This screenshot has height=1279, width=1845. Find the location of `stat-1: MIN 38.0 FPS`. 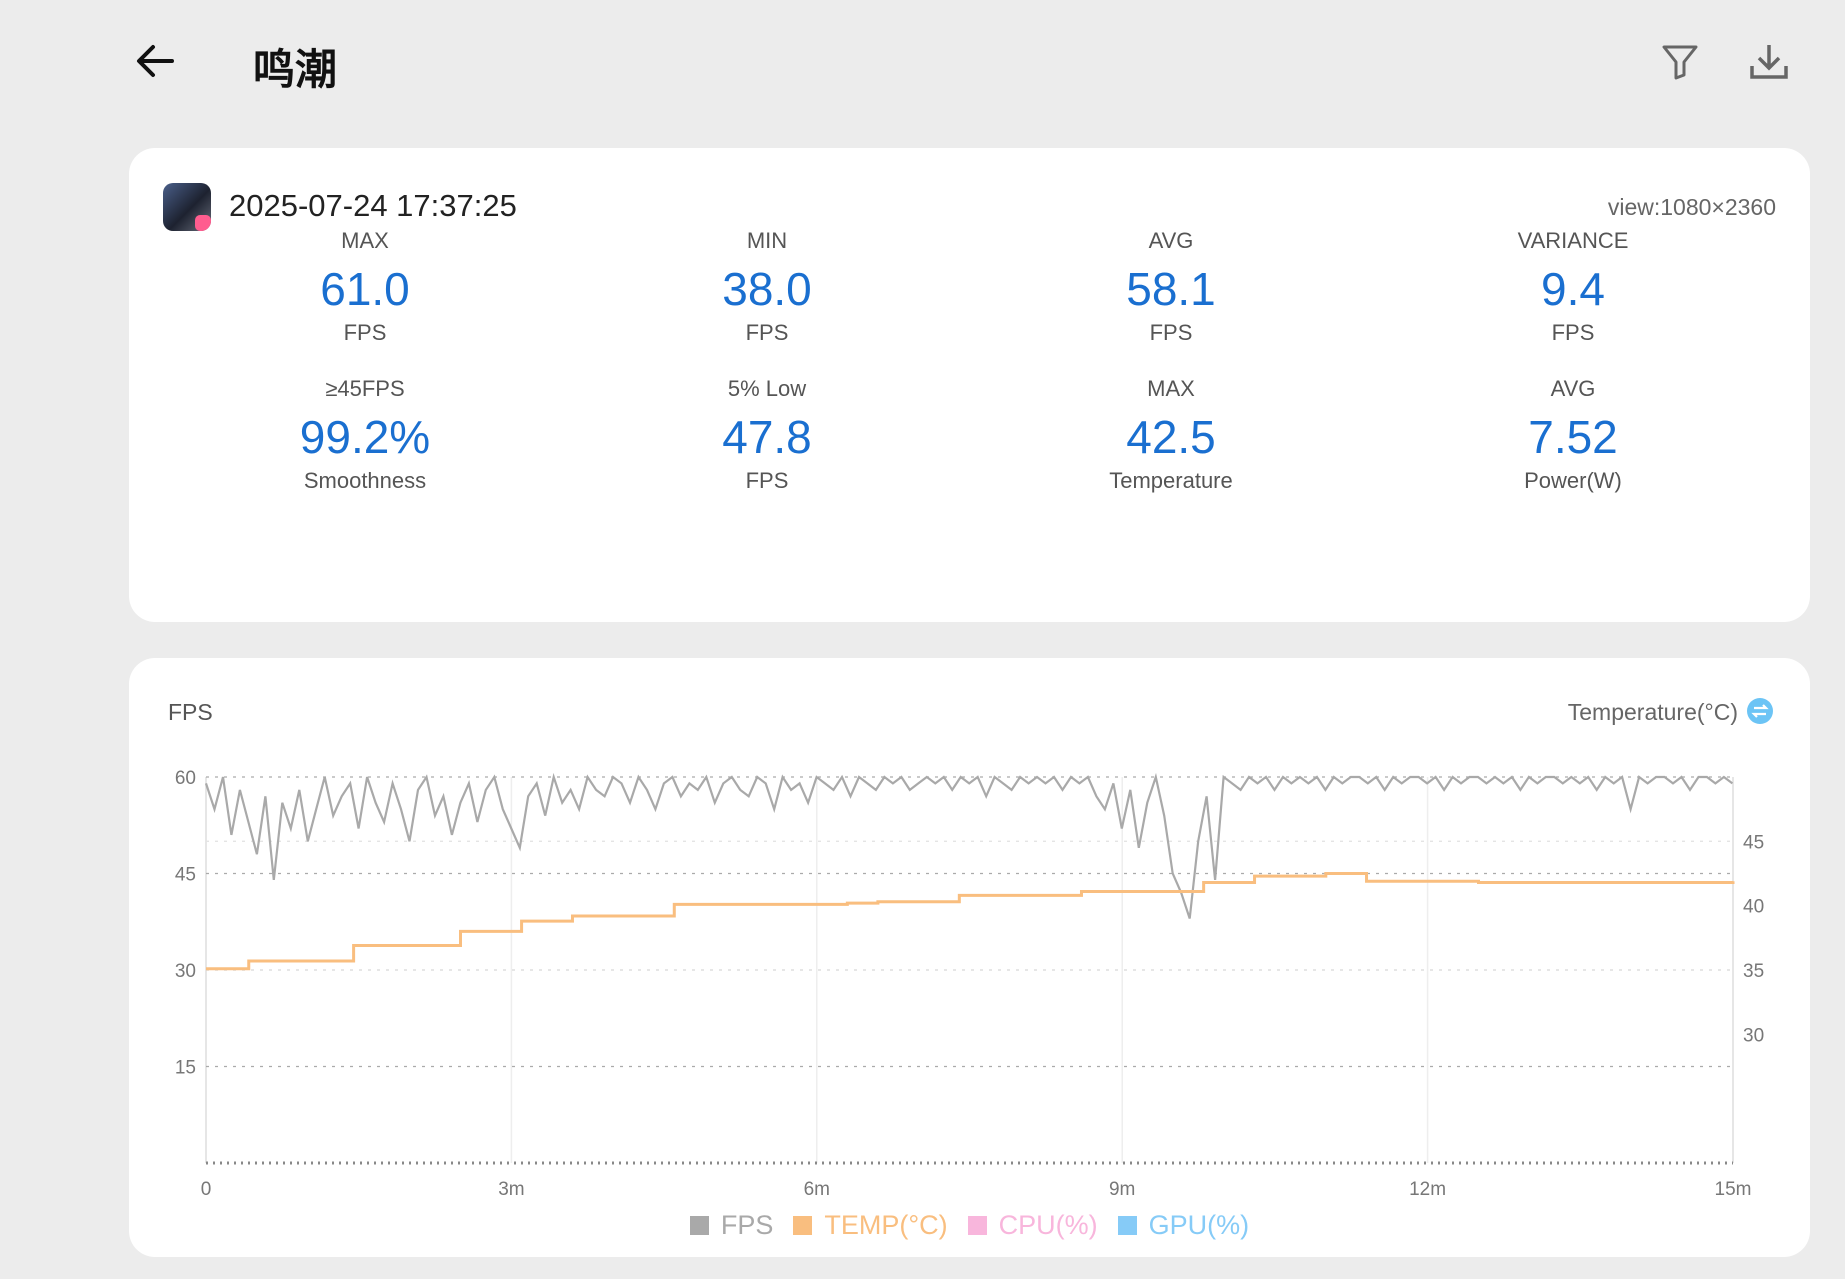

stat-1: MIN 38.0 FPS is located at coordinates (767, 287).